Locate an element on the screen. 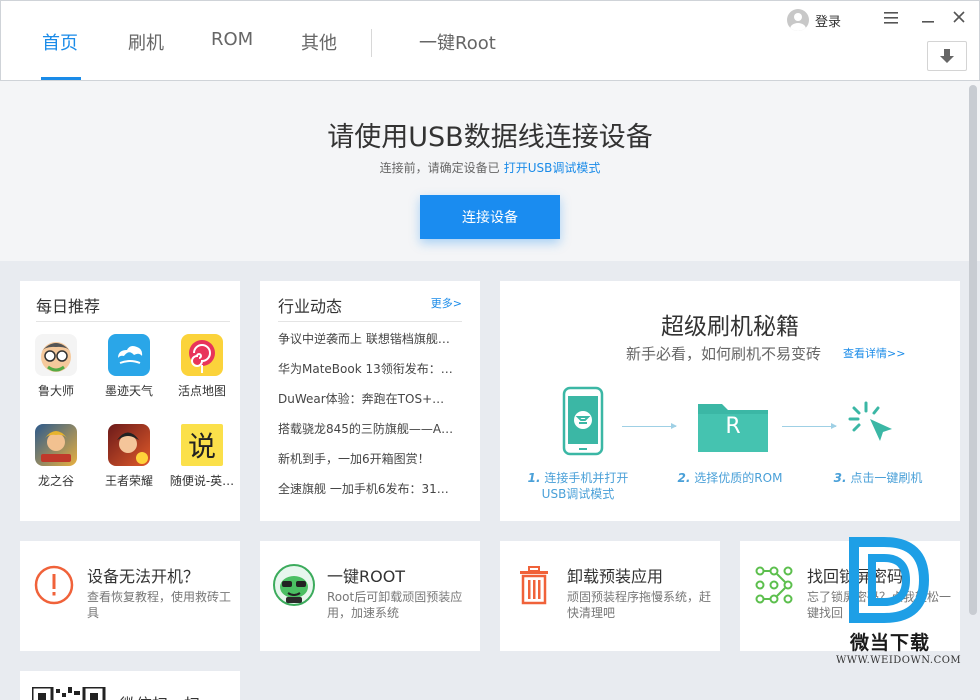 The width and height of the screenshot is (980, 700). step-number: 1. is located at coordinates (534, 478).